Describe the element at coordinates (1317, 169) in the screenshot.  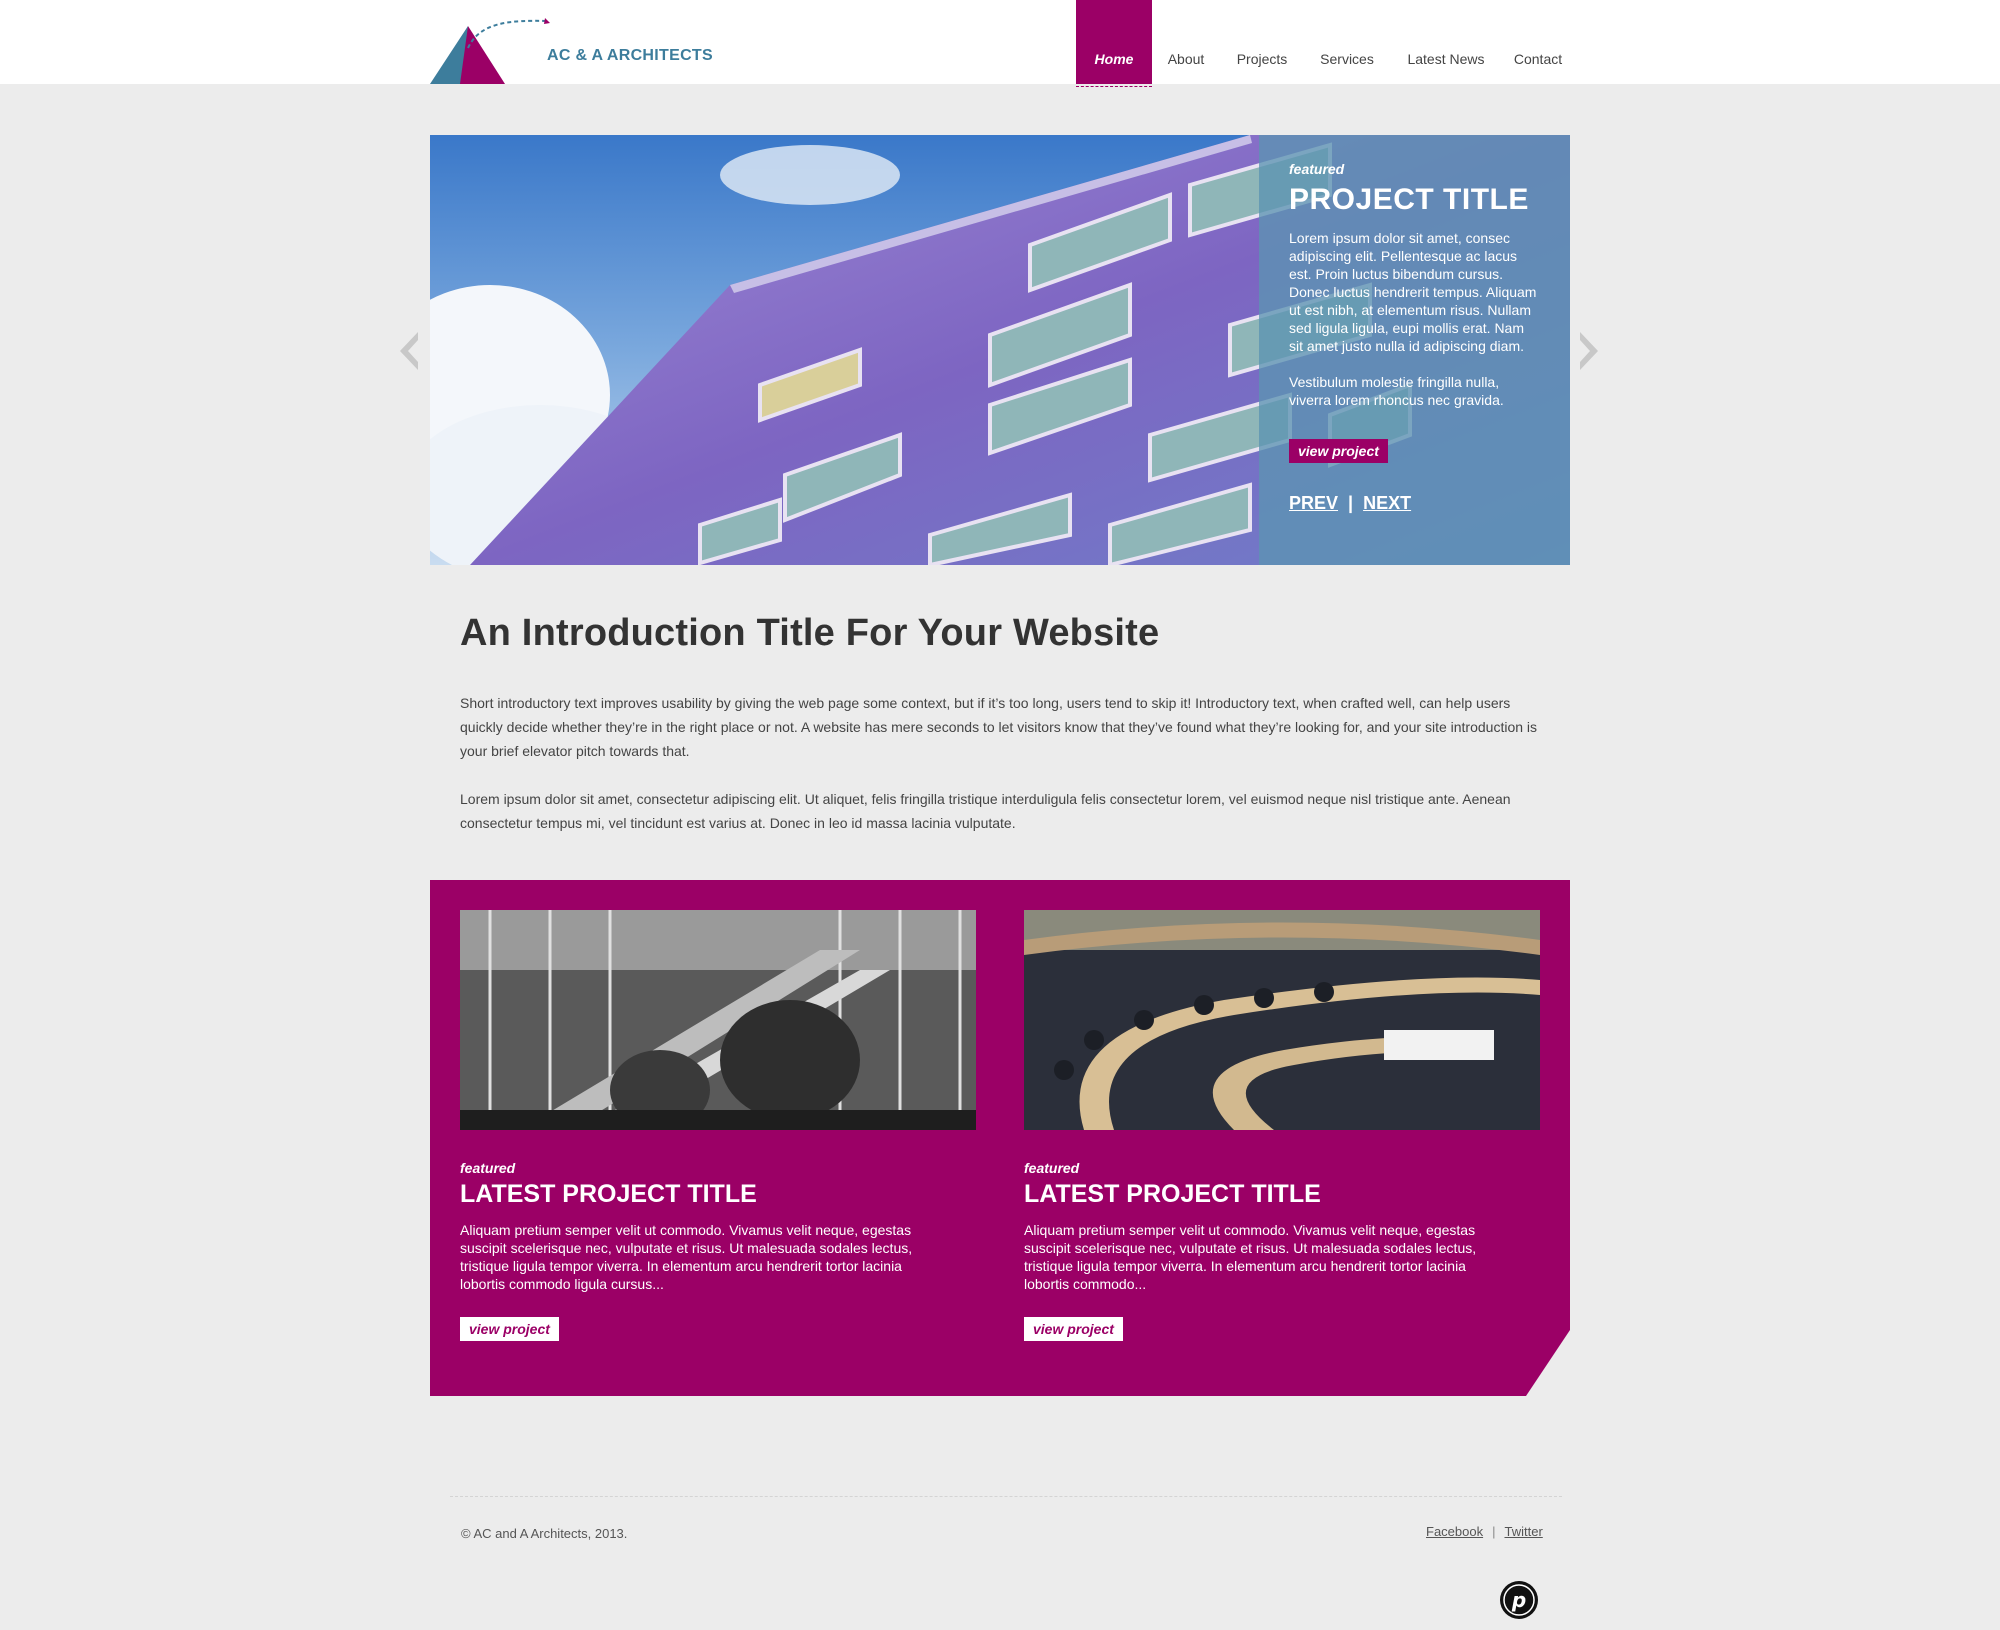
I see `slide-featured-label: featured` at that location.